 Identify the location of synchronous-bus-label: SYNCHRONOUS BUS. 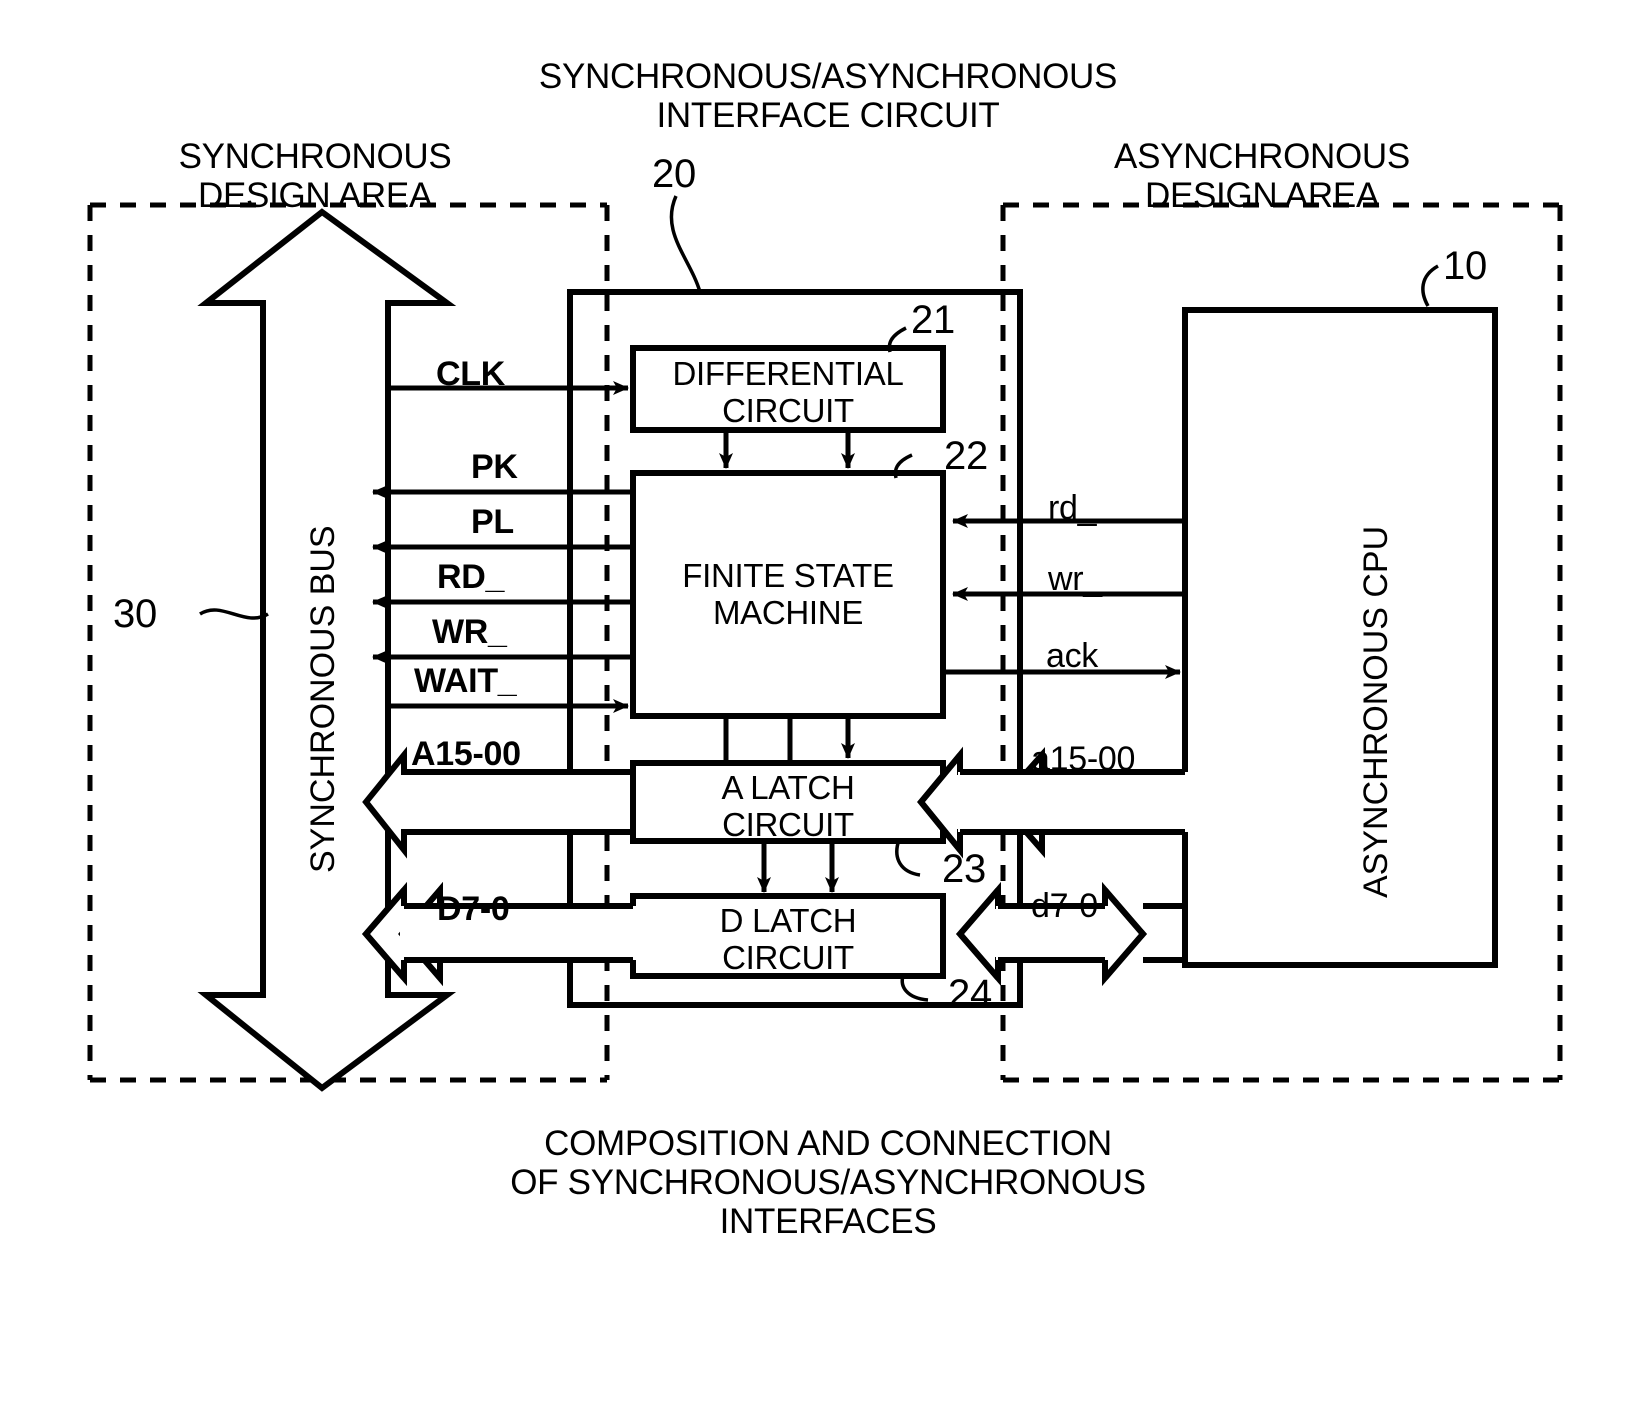
(323, 699).